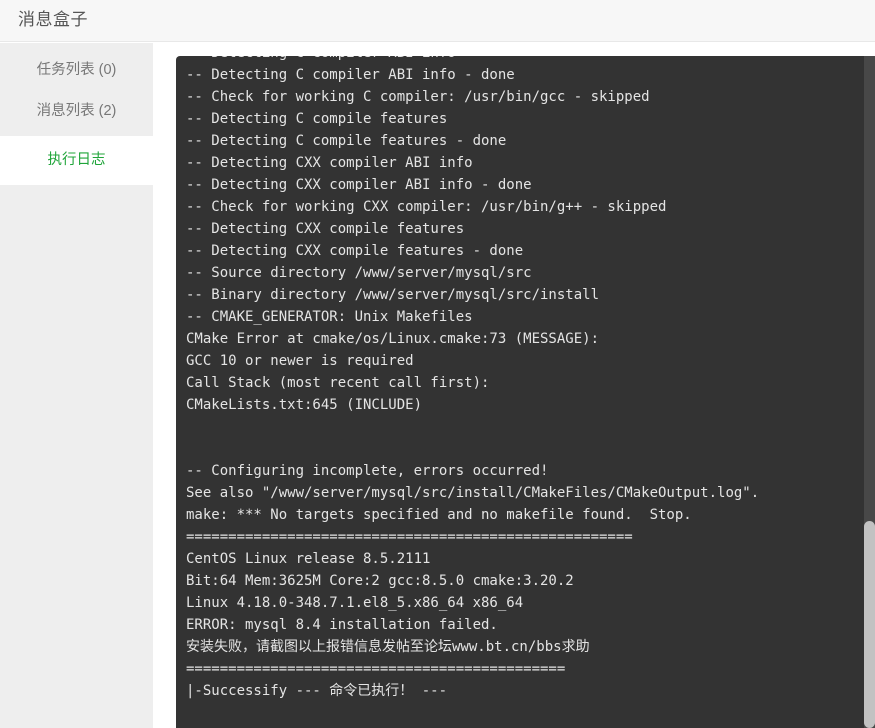 This screenshot has width=875, height=728. What do you see at coordinates (317, 119) in the screenshot?
I see `log-line: -- Detecting C compile features` at bounding box center [317, 119].